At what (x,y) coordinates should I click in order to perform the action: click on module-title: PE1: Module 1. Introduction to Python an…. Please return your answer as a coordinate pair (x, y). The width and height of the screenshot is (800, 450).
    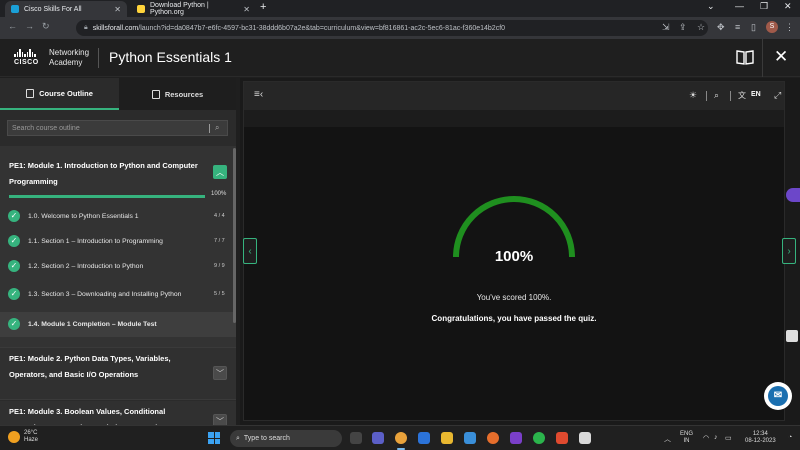
    Looking at the image, I should click on (104, 174).